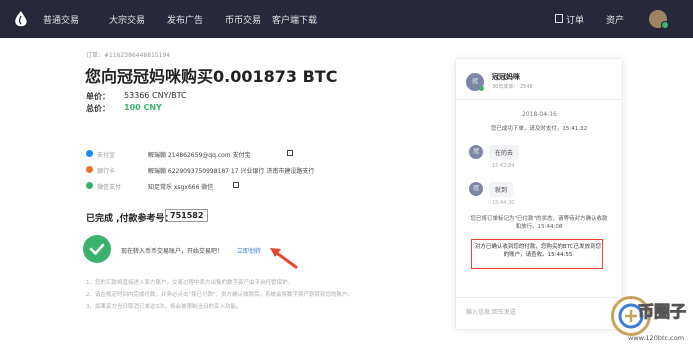  Describe the element at coordinates (512, 87) in the screenshot. I see `seller-meta: 30日成单： 2548` at that location.